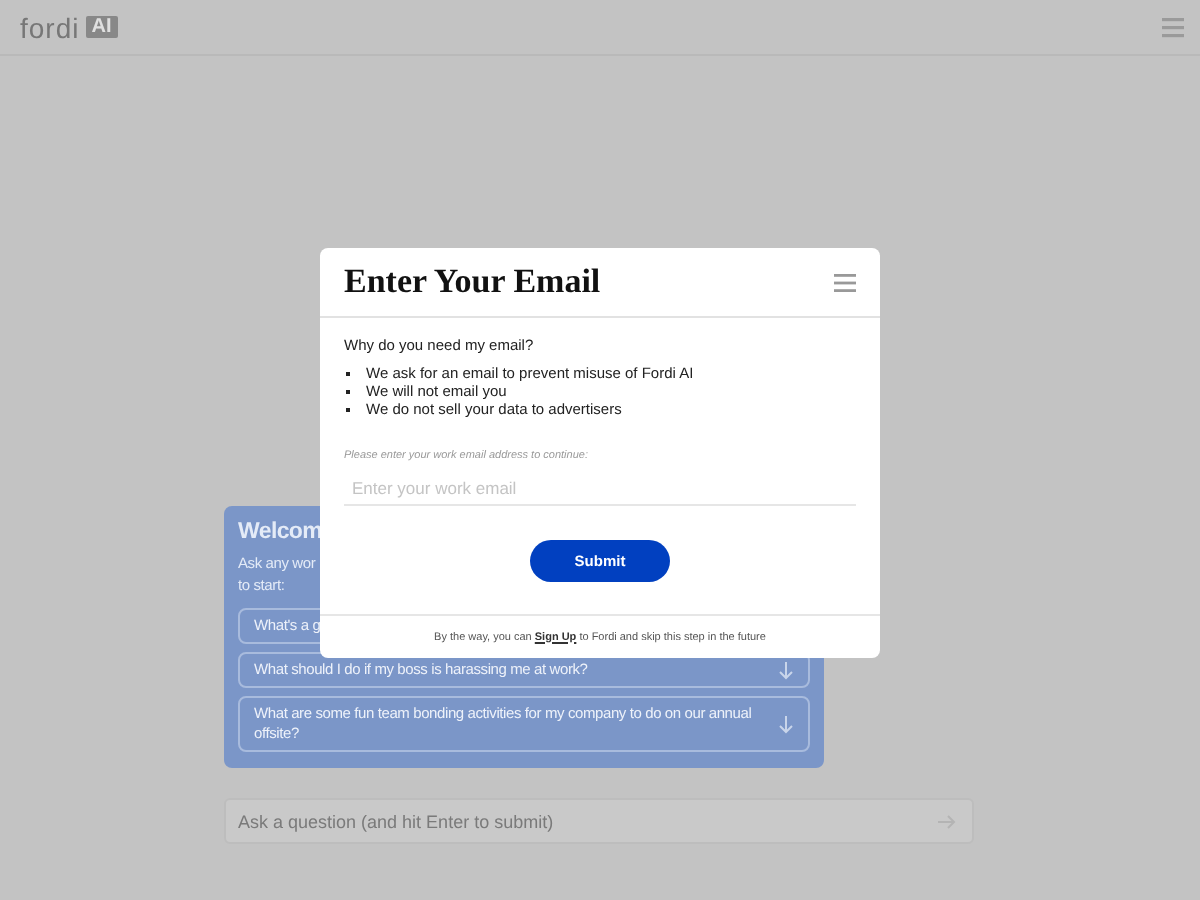  I want to click on welcome-title: Welcom, so click(280, 532).